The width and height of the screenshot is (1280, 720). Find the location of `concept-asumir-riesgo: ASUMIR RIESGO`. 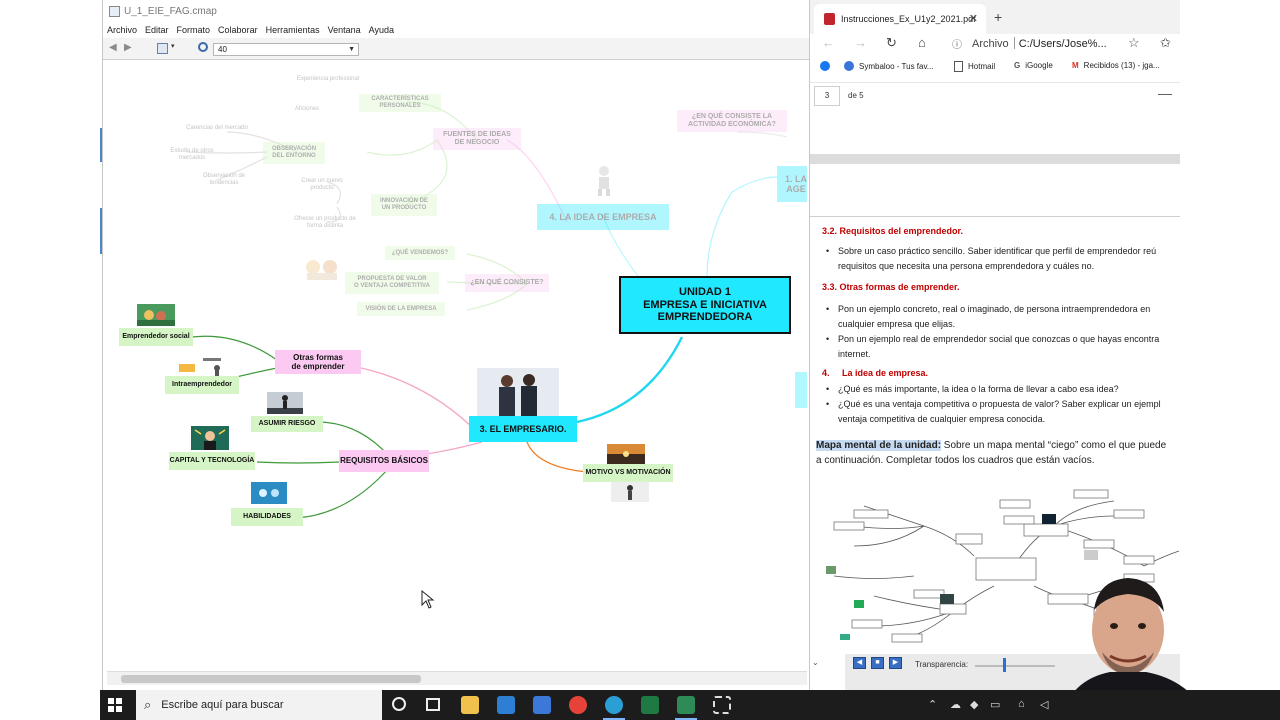

concept-asumir-riesgo: ASUMIR RIESGO is located at coordinates (287, 424).